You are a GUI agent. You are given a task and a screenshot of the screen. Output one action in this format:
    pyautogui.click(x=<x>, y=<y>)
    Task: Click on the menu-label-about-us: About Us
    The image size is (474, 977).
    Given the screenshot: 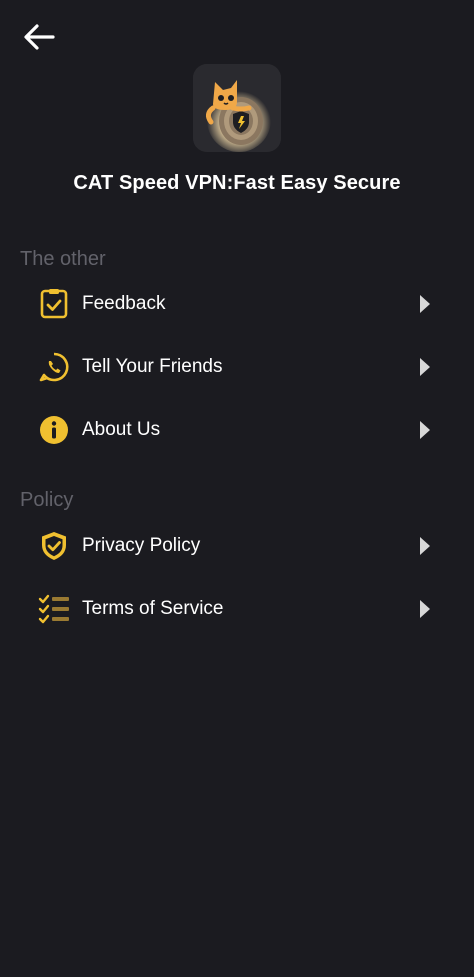 What is the action you would take?
    pyautogui.click(x=121, y=429)
    